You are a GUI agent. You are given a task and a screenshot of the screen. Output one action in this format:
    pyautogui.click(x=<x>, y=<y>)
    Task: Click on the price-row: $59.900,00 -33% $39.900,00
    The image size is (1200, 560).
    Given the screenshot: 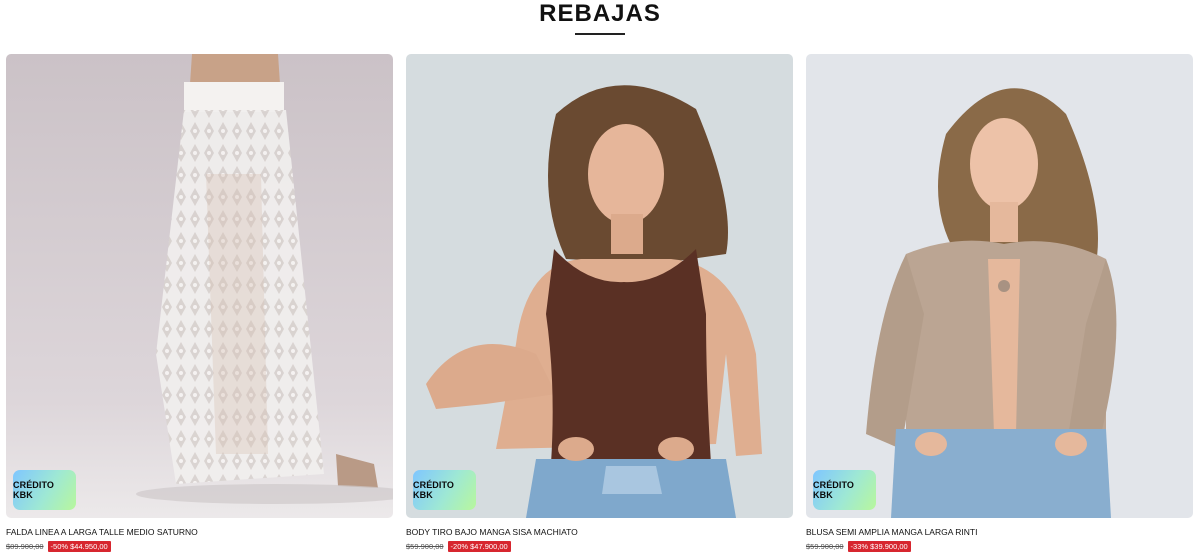 What is the action you would take?
    pyautogui.click(x=858, y=546)
    